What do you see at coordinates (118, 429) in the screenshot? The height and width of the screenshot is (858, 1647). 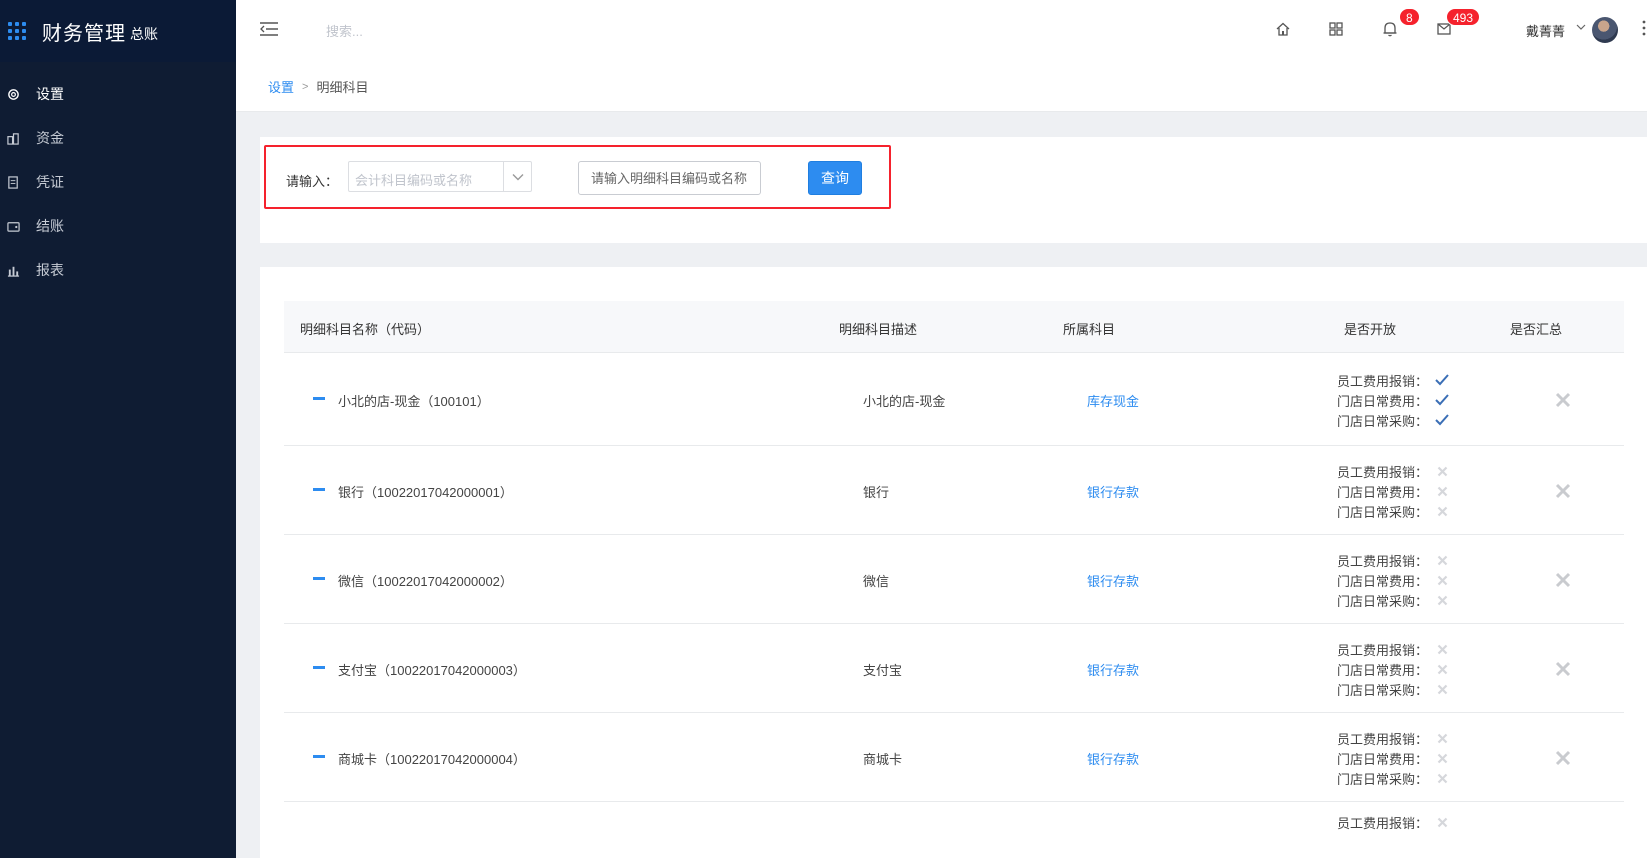 I see `sidebar: 财务管理 总账 设置 资金 凭证 结账 报表` at bounding box center [118, 429].